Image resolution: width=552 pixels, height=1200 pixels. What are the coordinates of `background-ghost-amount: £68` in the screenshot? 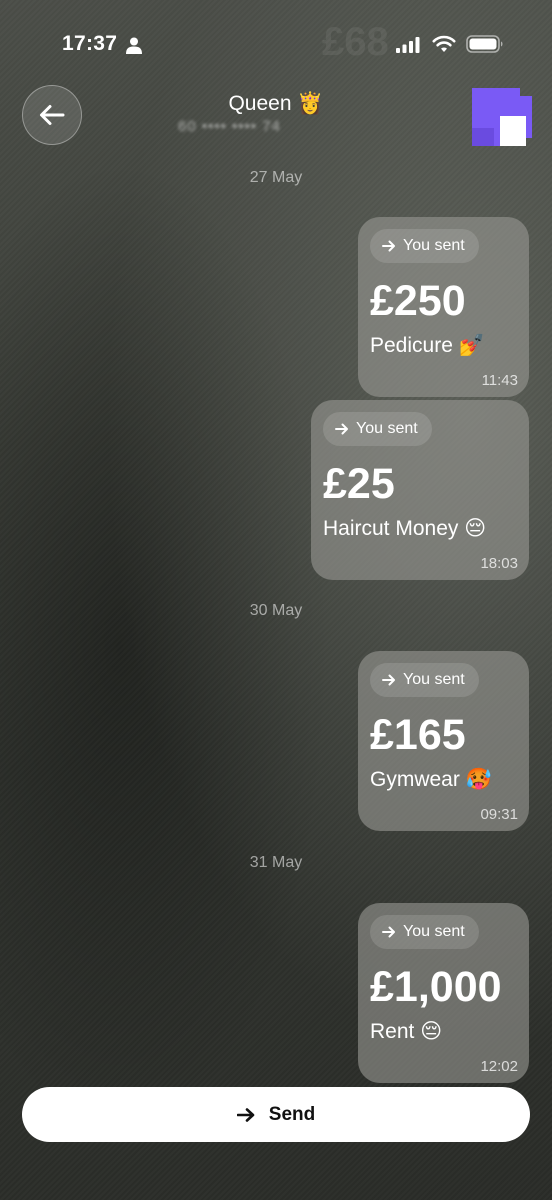 It's located at (355, 42).